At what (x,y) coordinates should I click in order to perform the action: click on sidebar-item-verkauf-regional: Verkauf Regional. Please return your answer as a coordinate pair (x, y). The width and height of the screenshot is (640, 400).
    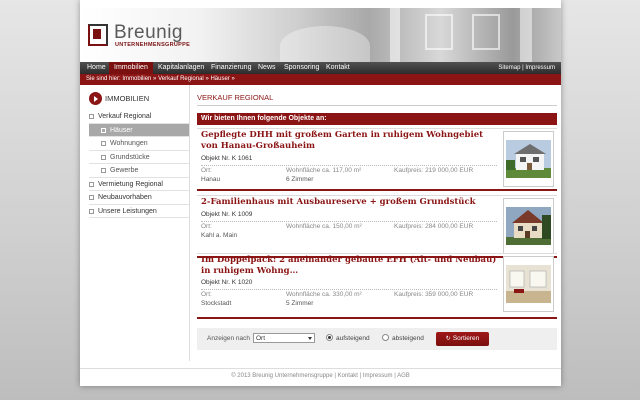
    Looking at the image, I should click on (139, 117).